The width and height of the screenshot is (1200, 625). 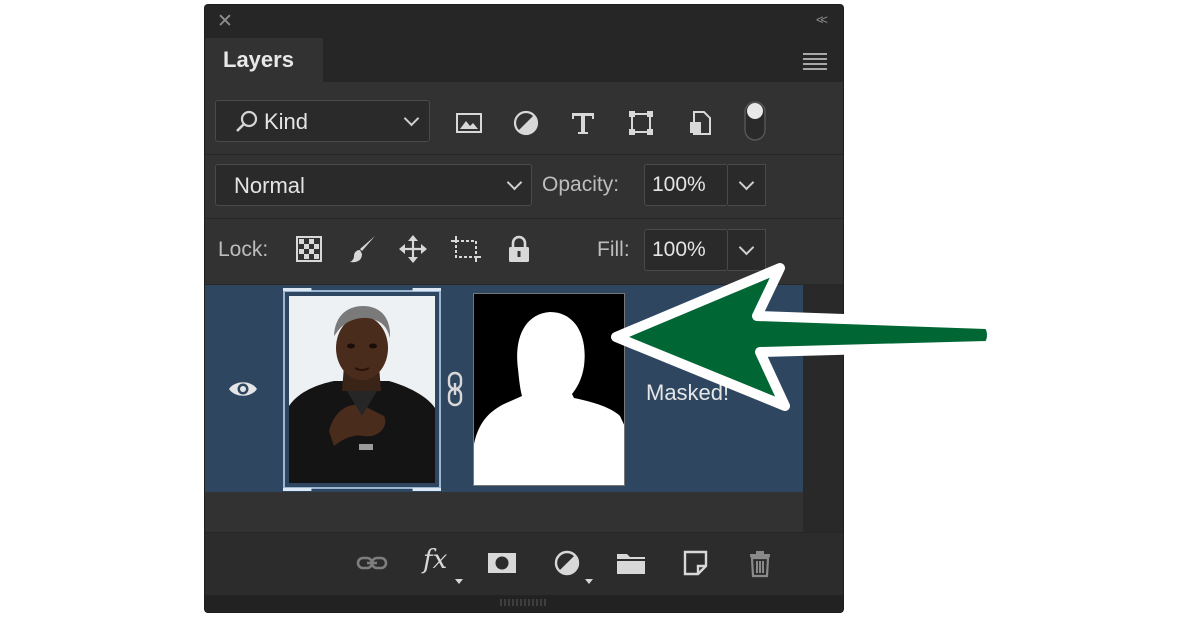 I want to click on annotation-arrow, so click(x=804, y=337).